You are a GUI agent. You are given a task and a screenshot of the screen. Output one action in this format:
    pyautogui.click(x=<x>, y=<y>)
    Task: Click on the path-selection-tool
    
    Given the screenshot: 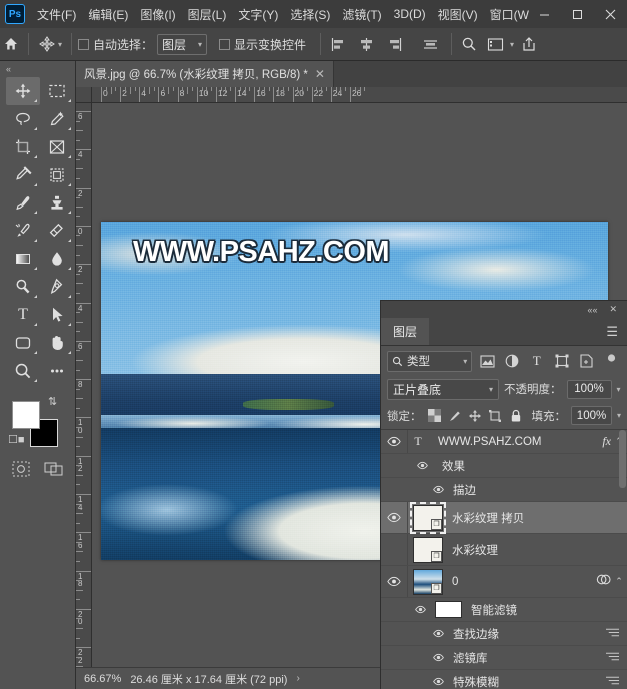 What is the action you would take?
    pyautogui.click(x=57, y=315)
    